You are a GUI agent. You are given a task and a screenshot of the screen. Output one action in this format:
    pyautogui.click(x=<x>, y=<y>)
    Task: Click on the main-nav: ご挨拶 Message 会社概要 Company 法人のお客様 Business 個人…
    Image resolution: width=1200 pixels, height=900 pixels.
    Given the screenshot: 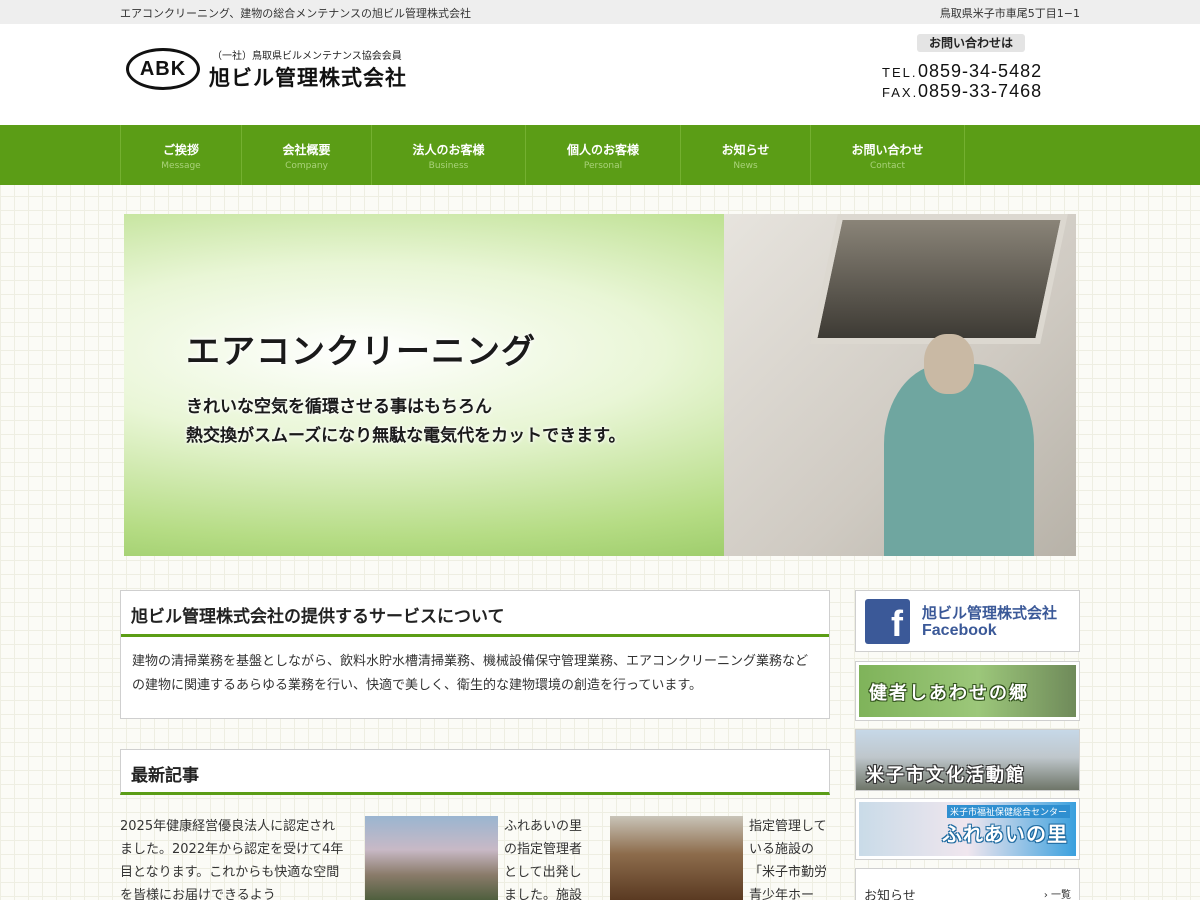 What is the action you would take?
    pyautogui.click(x=600, y=155)
    